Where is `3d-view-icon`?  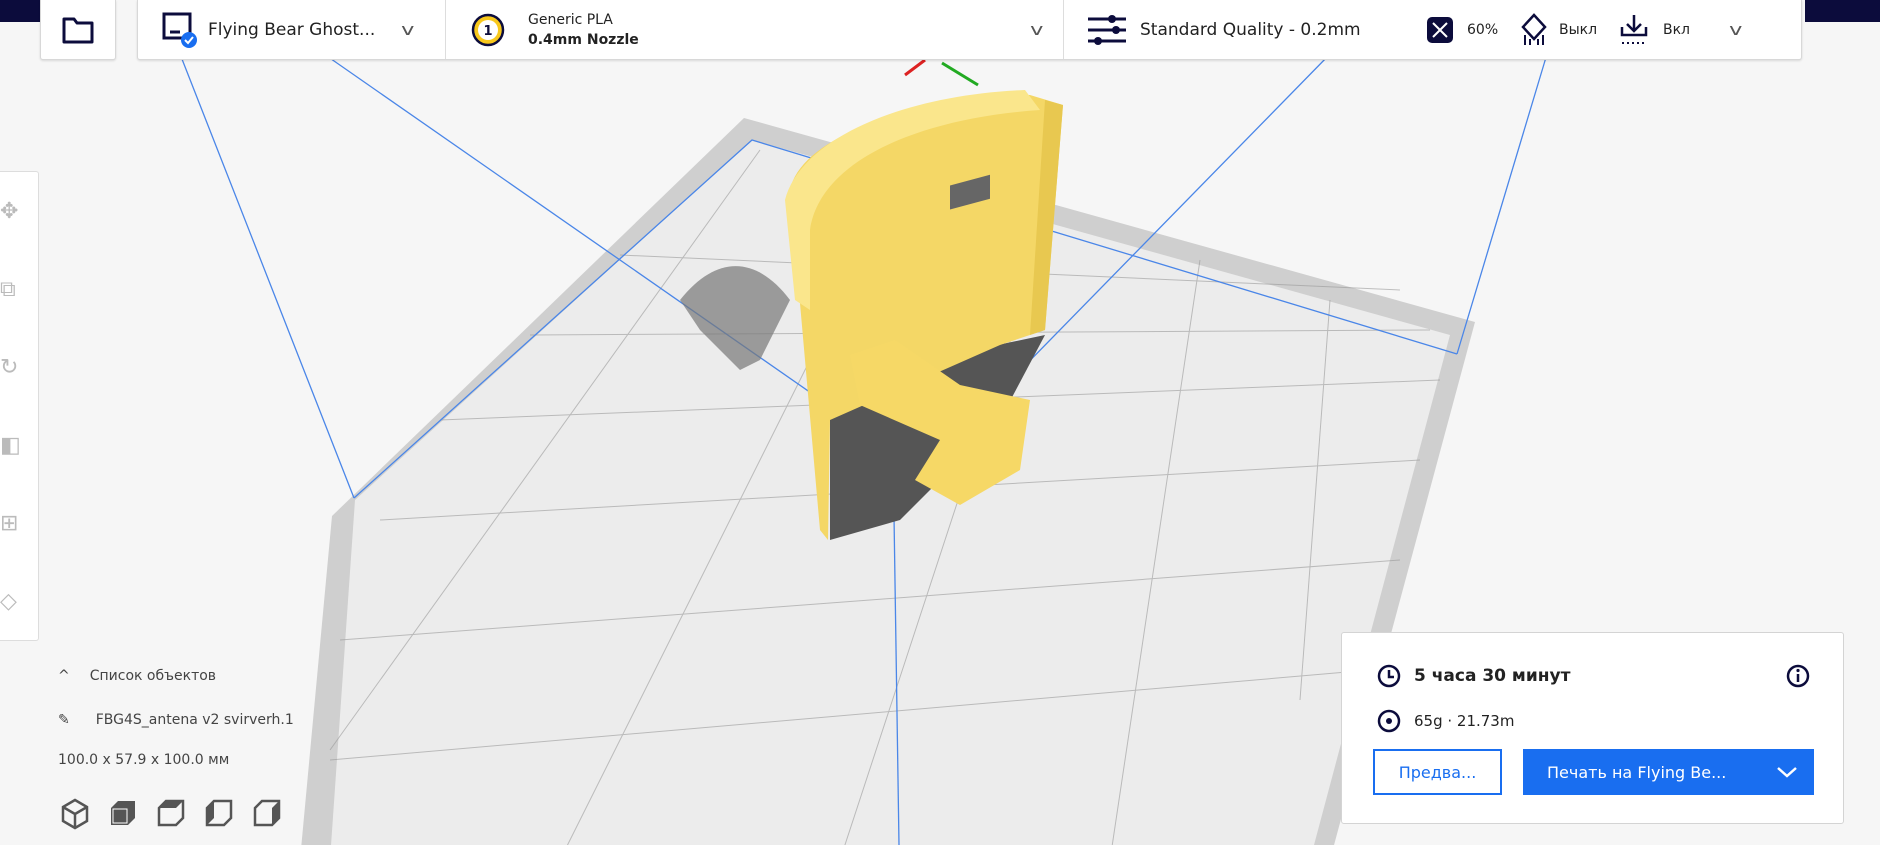 3d-view-icon is located at coordinates (75, 814).